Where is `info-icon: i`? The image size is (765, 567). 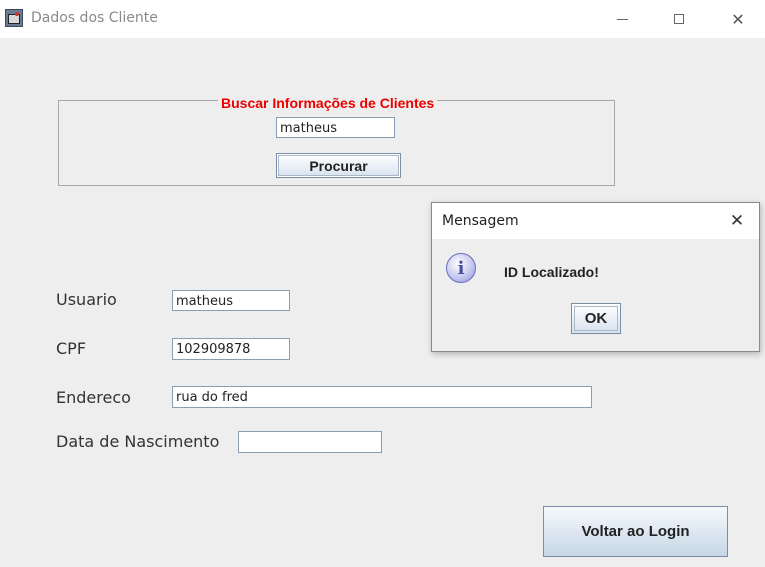
info-icon: i is located at coordinates (461, 268).